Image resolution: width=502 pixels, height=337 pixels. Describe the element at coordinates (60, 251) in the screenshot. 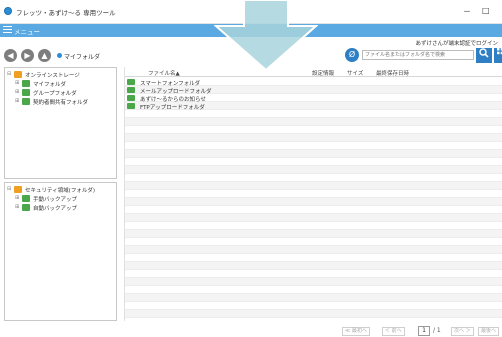

I see `security-tree: ⊟ セキュリティ領域(フォルダ) ⊞ 手動バックアップ ⊞ 自動バックアップ` at that location.